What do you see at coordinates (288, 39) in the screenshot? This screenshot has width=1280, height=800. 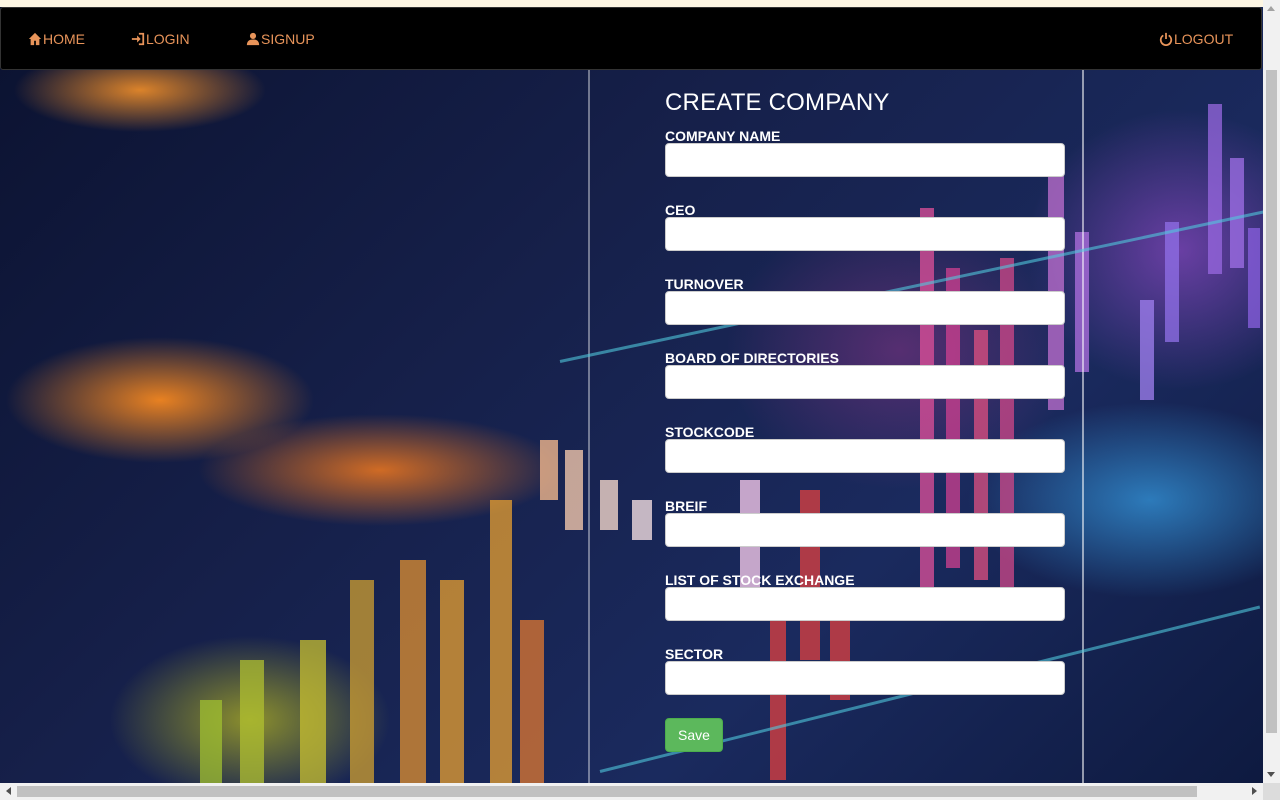 I see `nav-signup-label: SIGNUP` at bounding box center [288, 39].